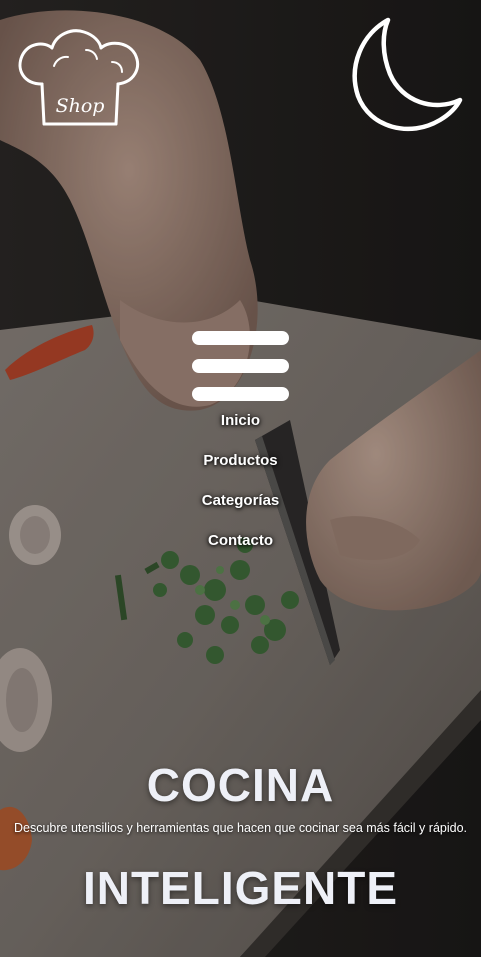 This screenshot has height=957, width=481. I want to click on nav-item-categorias: Categorías, so click(240, 505).